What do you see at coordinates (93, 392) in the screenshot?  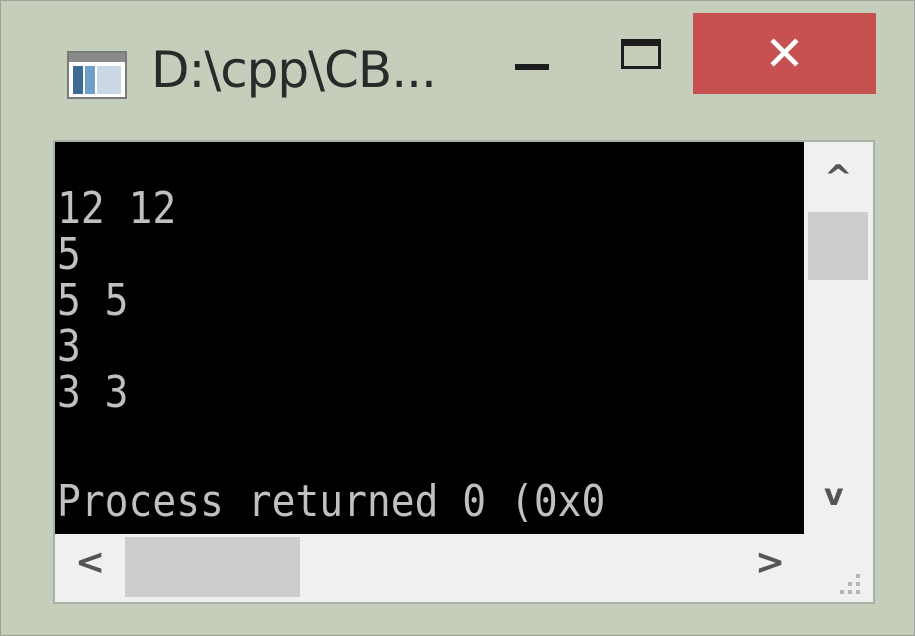 I see `console-line: 3 3` at bounding box center [93, 392].